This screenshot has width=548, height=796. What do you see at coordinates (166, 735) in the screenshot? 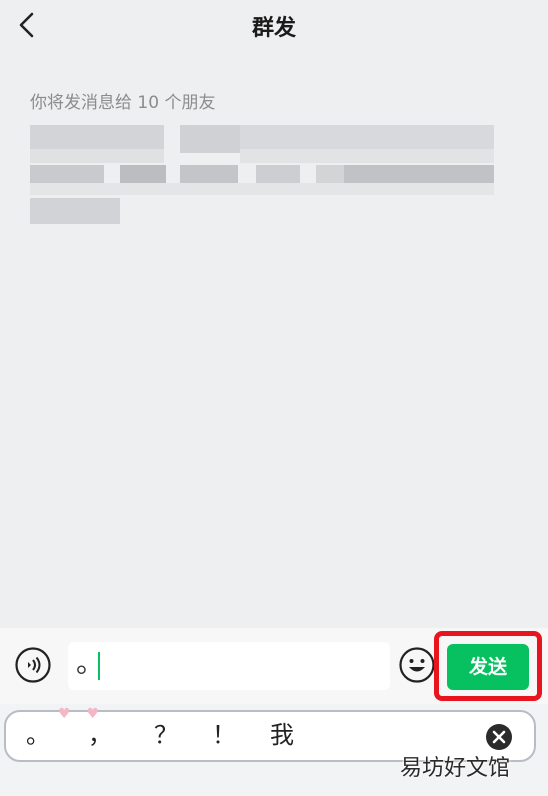
I see `suggestion-question: ？` at bounding box center [166, 735].